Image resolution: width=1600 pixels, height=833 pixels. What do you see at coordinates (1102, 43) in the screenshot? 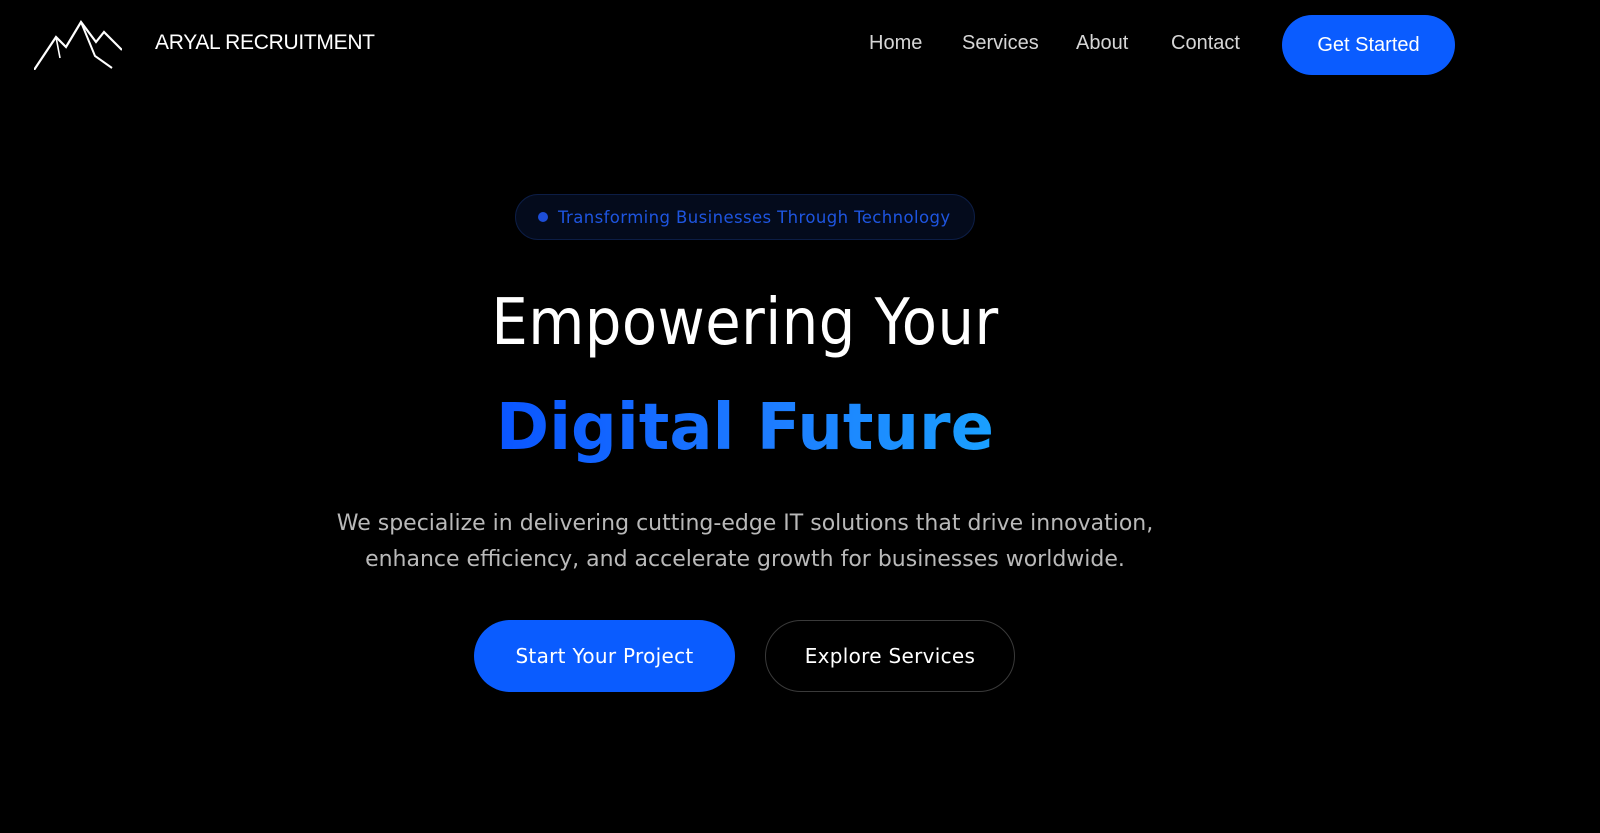
I see `nav-about-link: About` at bounding box center [1102, 43].